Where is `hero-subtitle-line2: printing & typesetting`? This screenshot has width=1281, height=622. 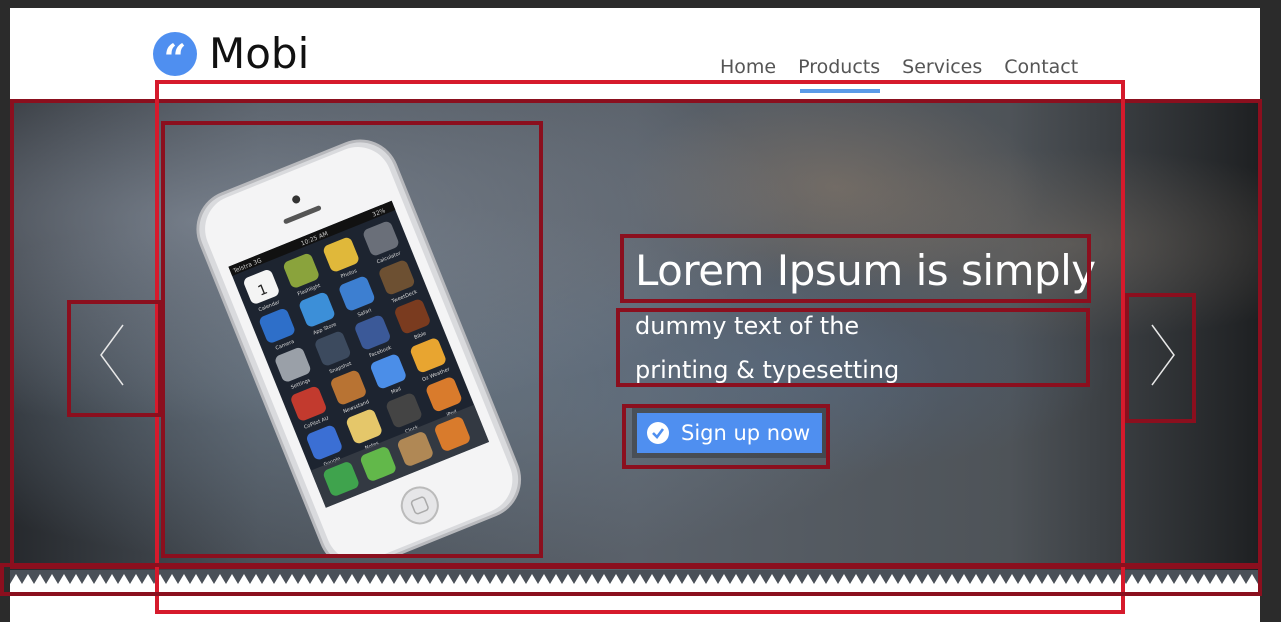
hero-subtitle-line2: printing & typesetting is located at coordinates (767, 370).